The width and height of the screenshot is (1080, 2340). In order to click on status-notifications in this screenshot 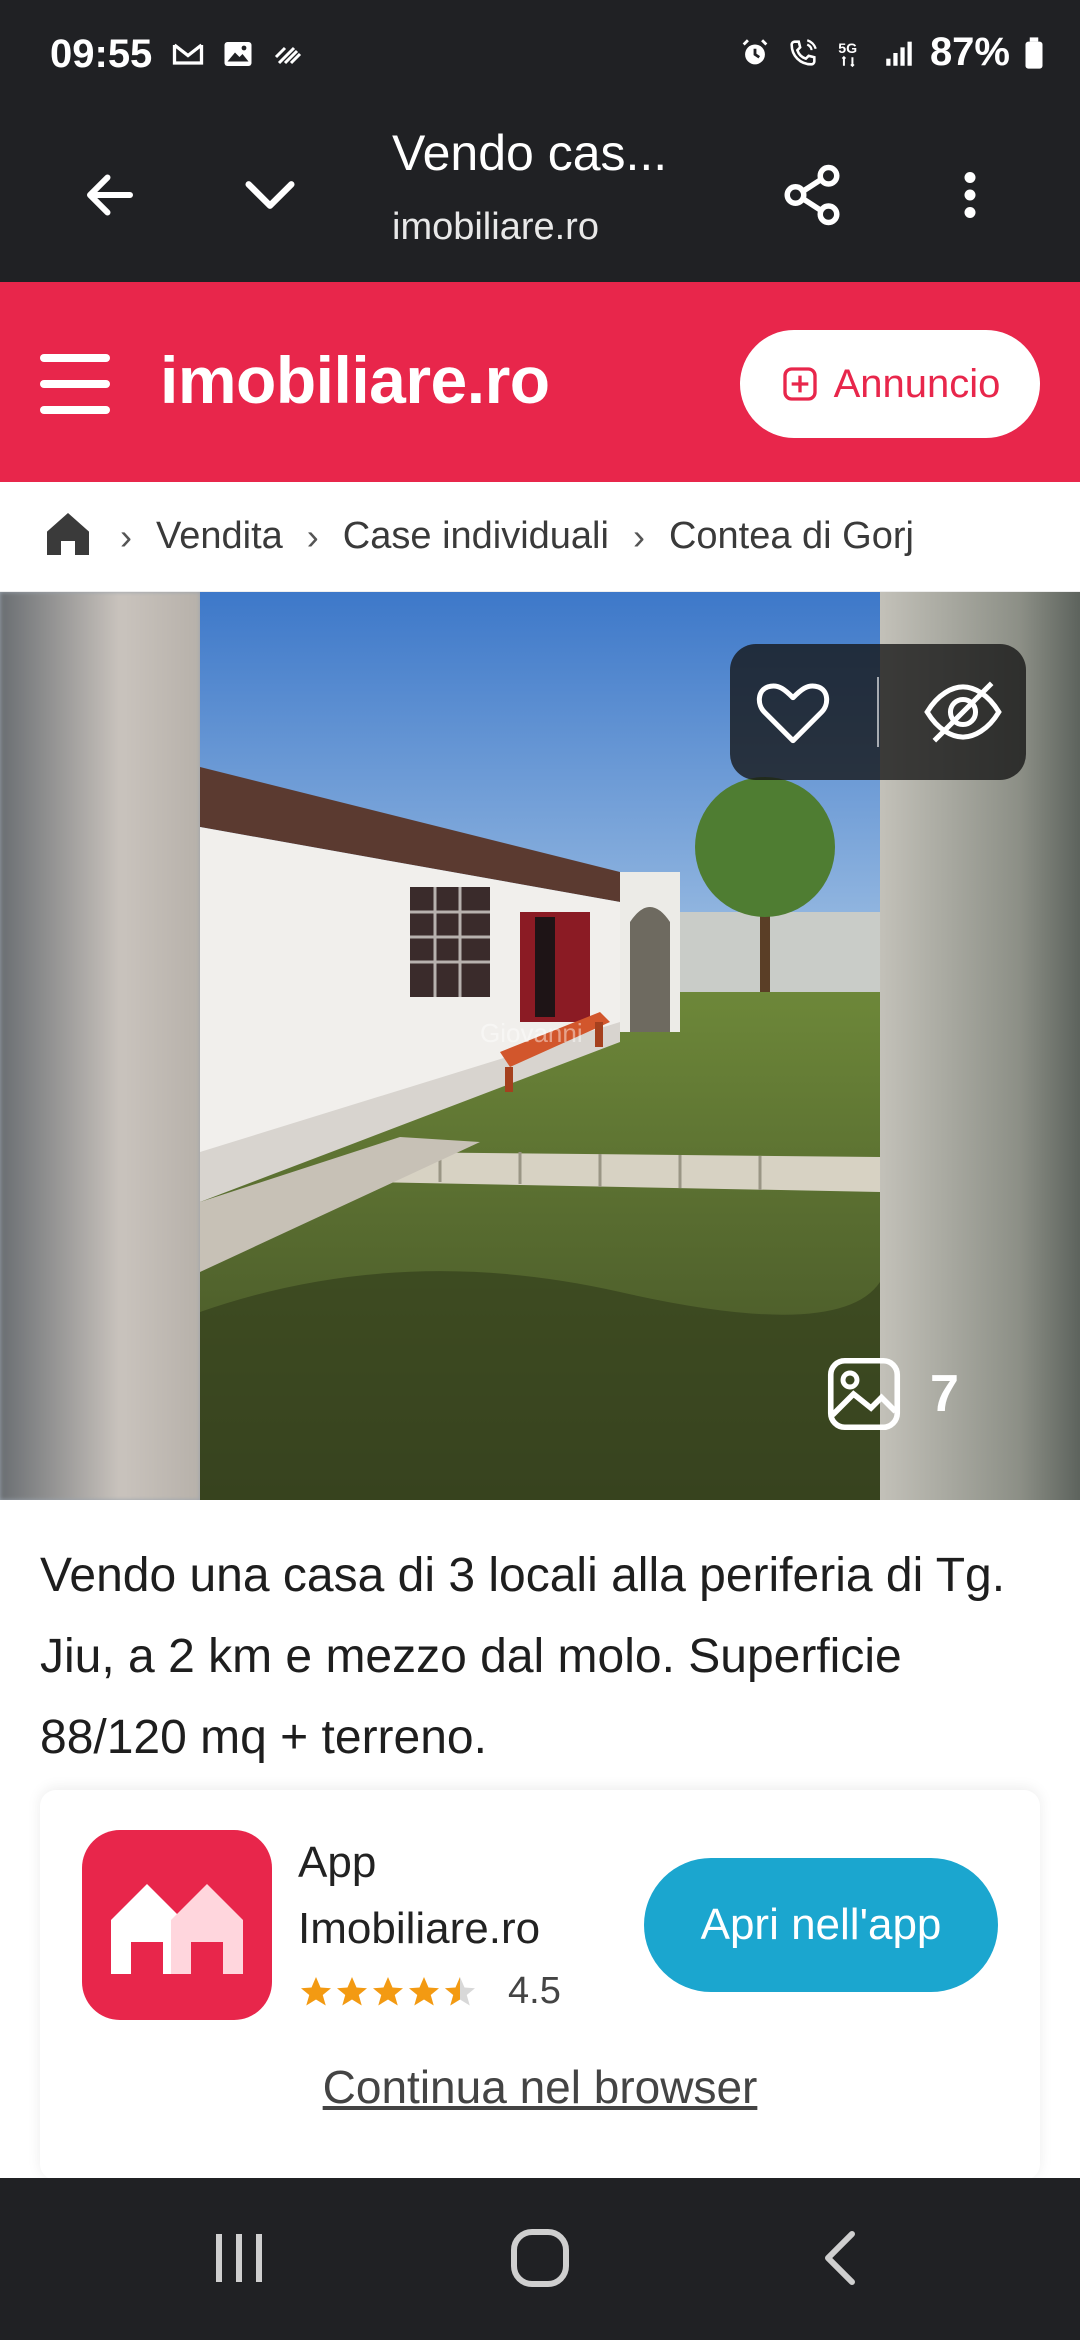, I will do `click(238, 54)`.